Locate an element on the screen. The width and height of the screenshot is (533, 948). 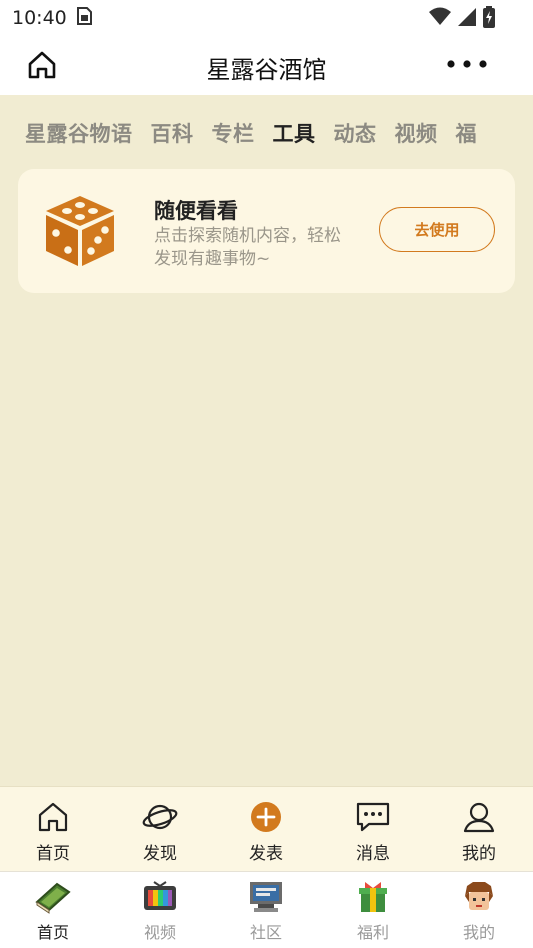
book-pixel-icon is located at coordinates (53, 900).